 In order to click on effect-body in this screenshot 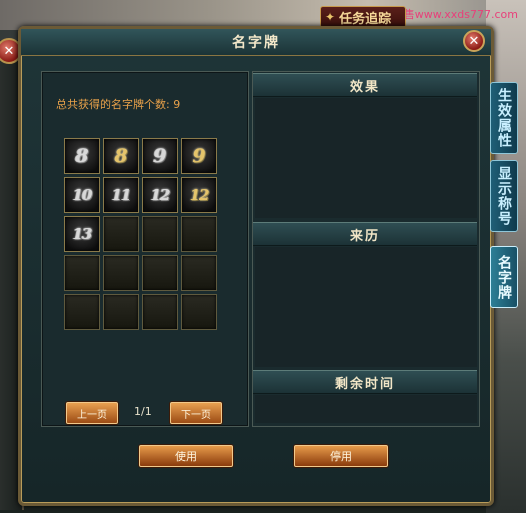, I will do `click(366, 158)`.